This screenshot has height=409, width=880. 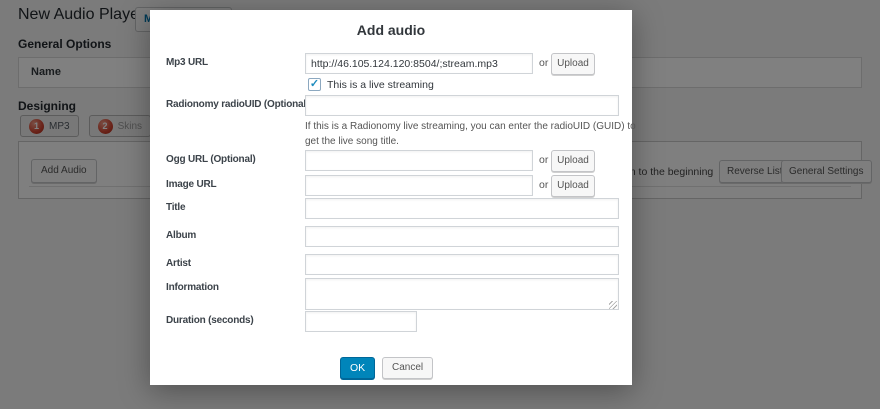 What do you see at coordinates (613, 305) in the screenshot?
I see `textarea-resize-handle-icon` at bounding box center [613, 305].